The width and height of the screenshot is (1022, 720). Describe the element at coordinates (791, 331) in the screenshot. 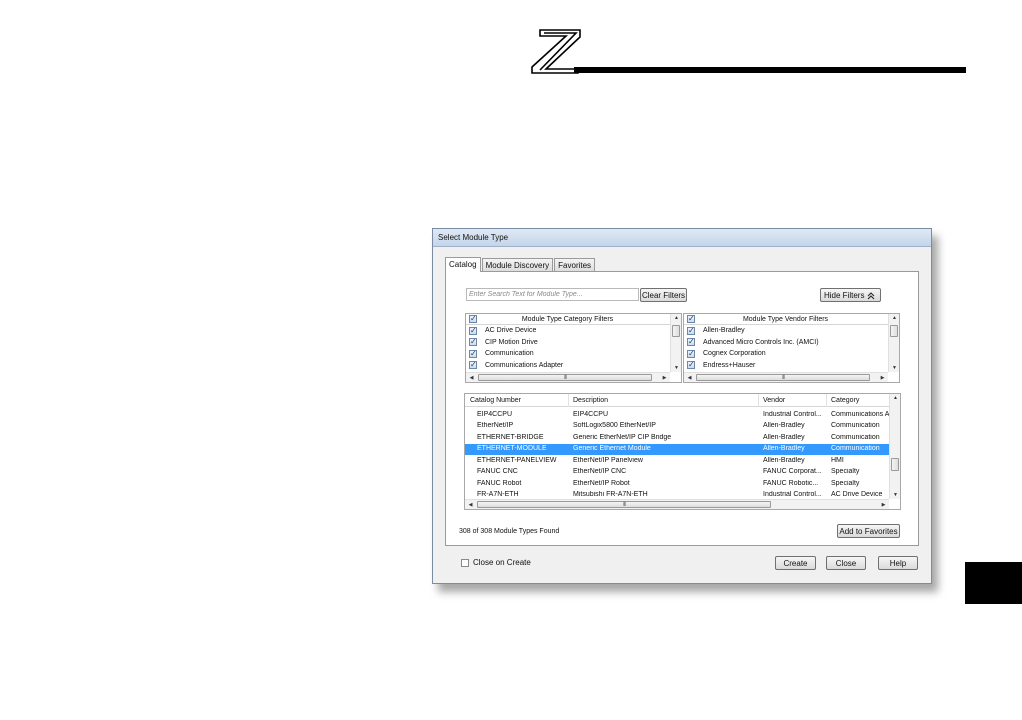

I see `vendor-filter-item: Allen-Bradley` at that location.